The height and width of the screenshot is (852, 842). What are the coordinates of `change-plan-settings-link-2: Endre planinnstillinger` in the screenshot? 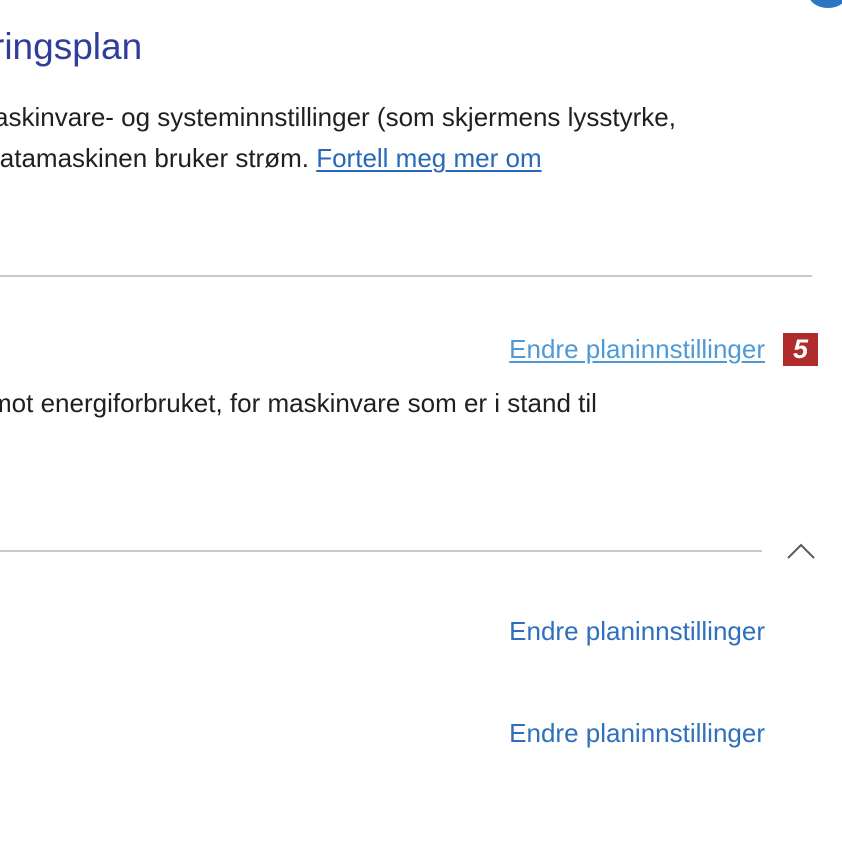 It's located at (637, 631).